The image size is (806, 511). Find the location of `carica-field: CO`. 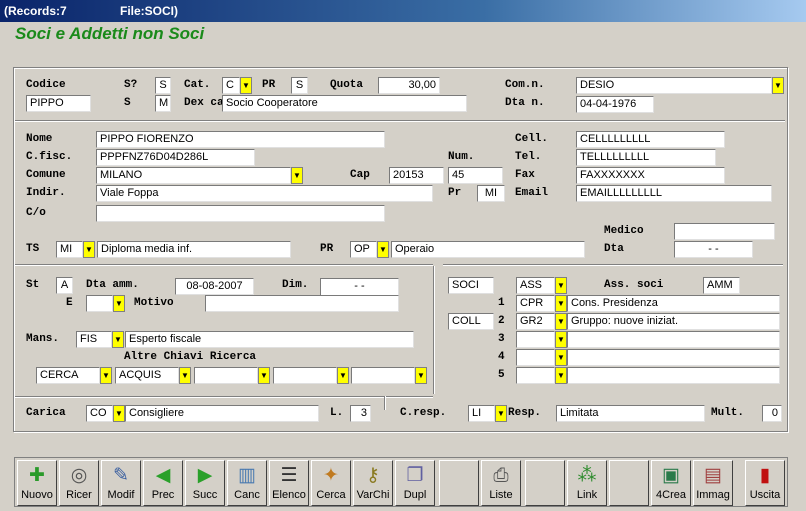

carica-field: CO is located at coordinates (99, 413).